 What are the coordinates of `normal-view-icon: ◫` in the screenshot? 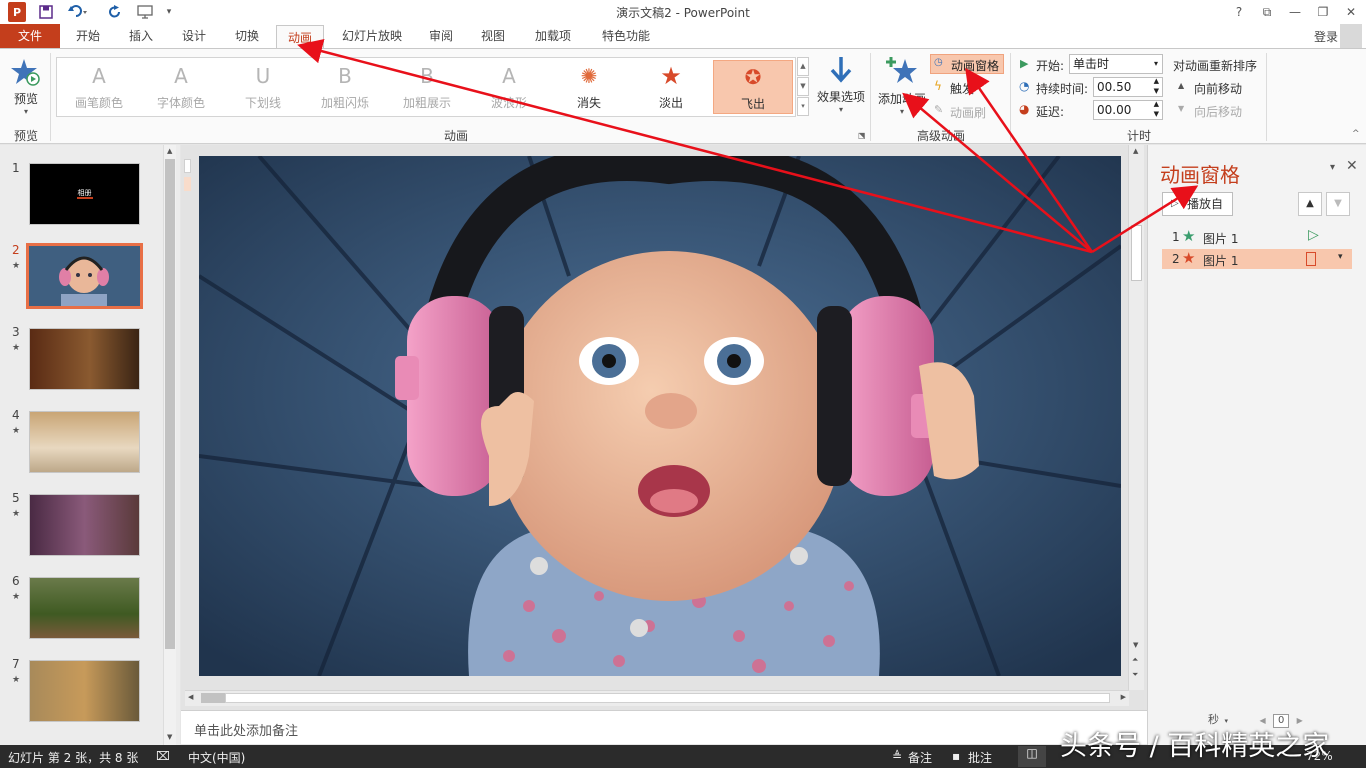 It's located at (1032, 756).